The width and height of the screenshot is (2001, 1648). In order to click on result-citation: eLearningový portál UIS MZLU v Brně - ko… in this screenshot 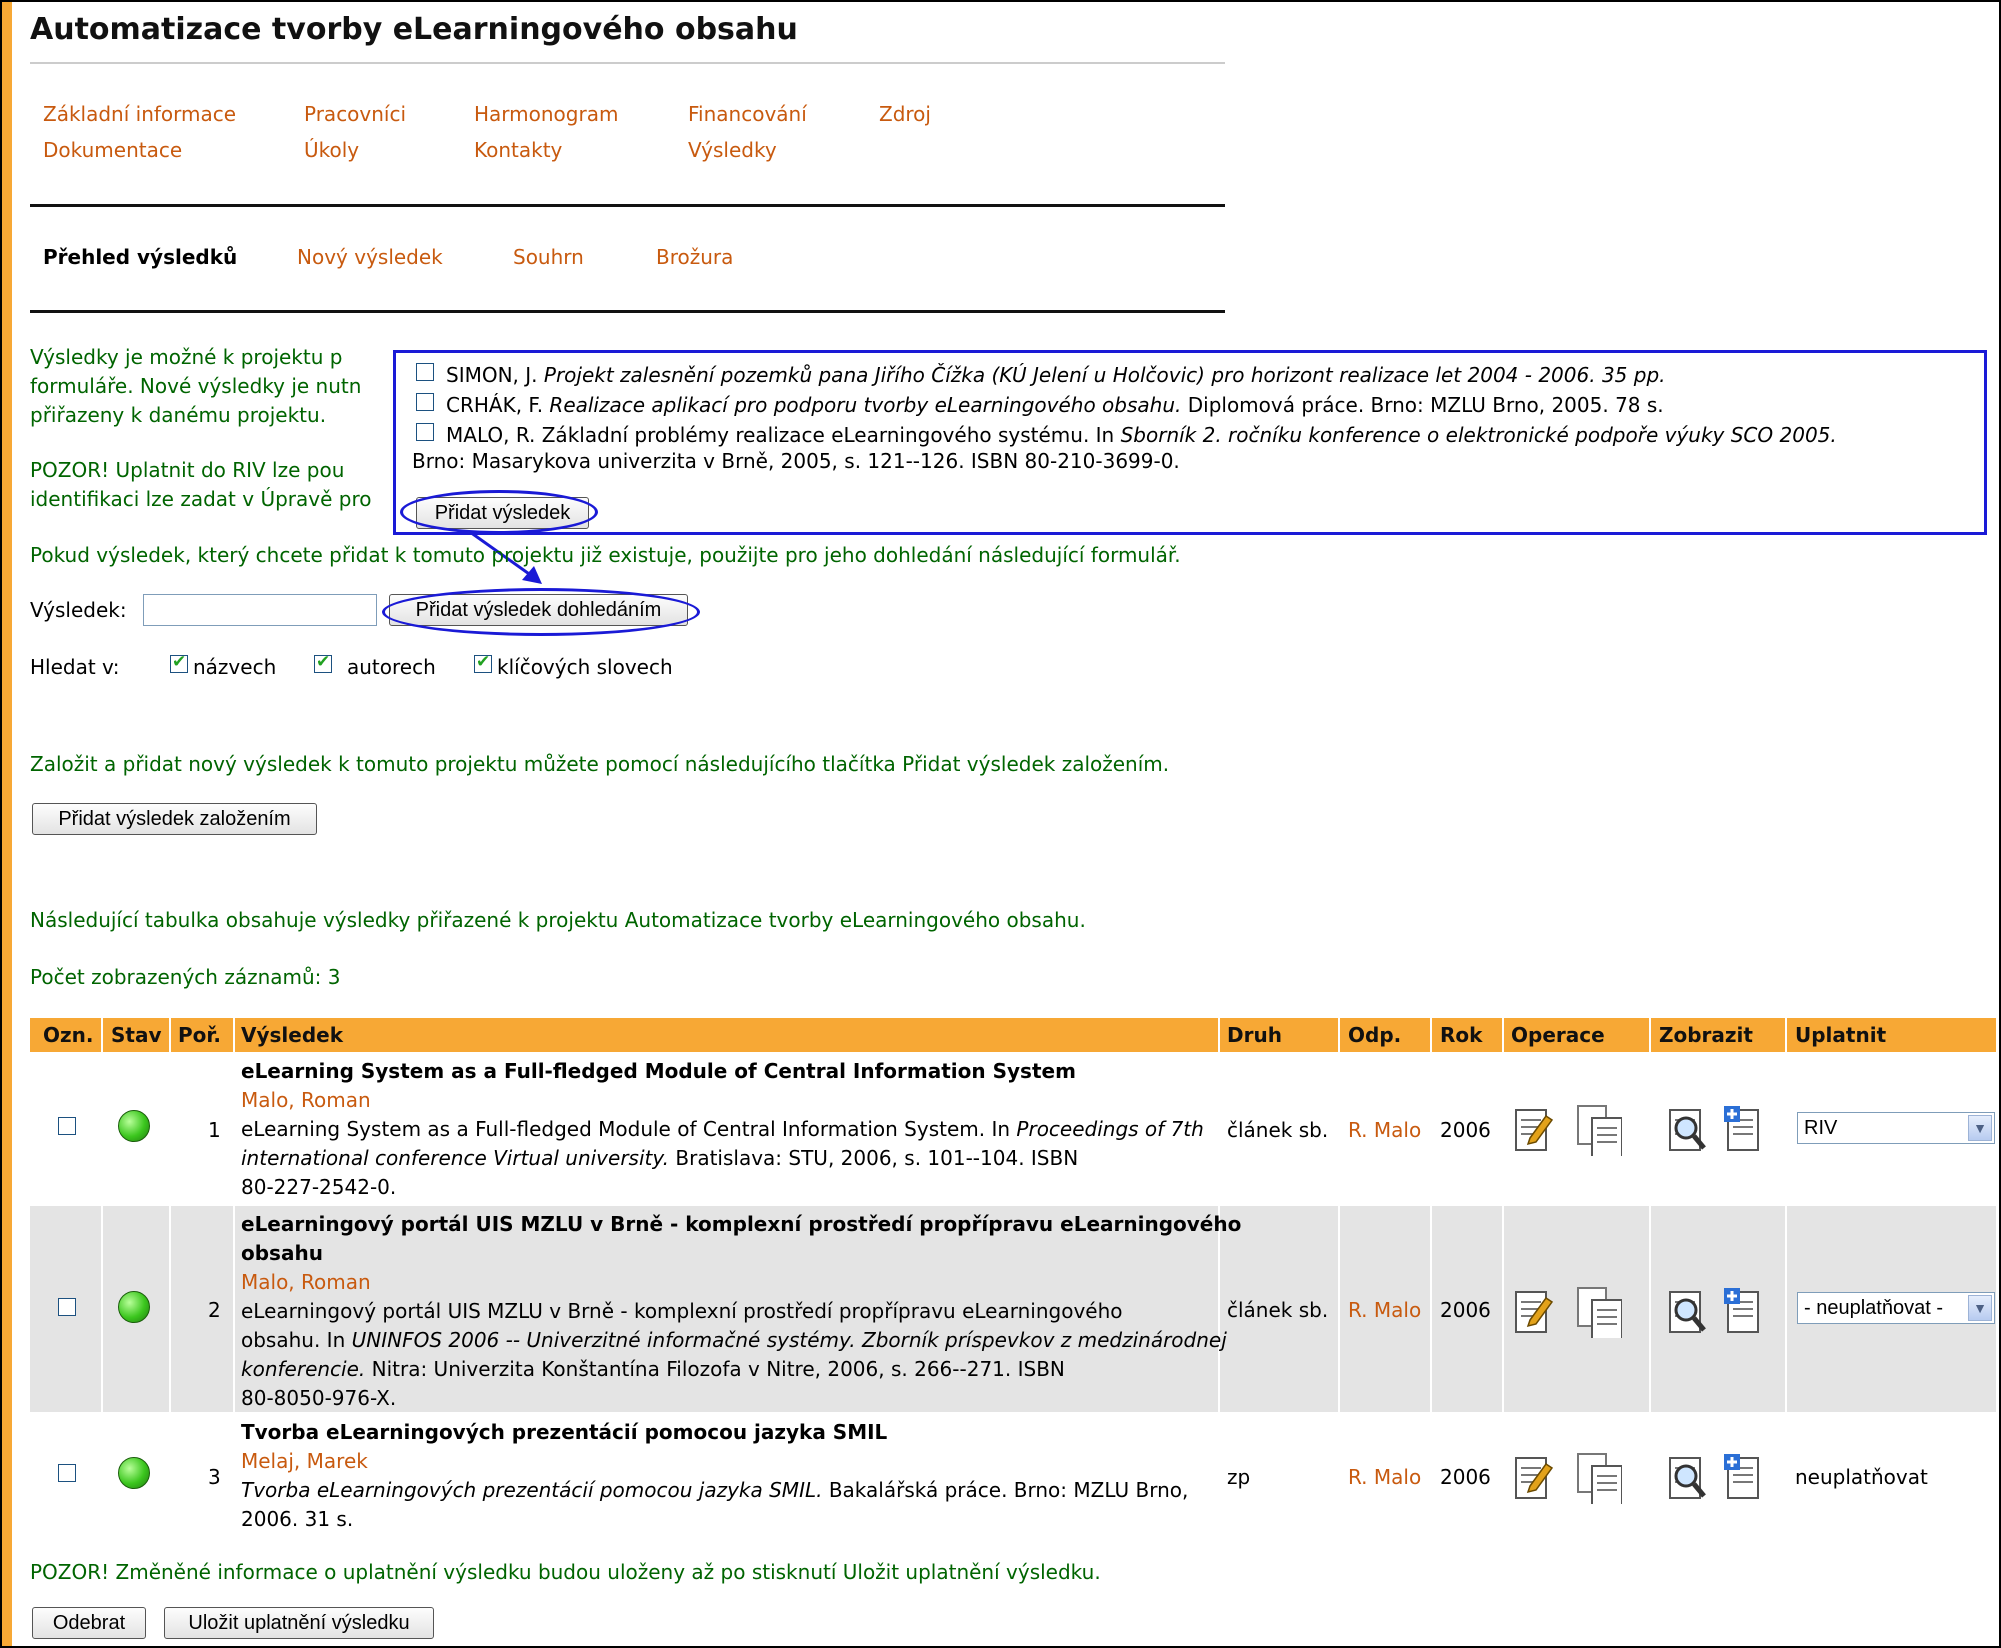, I will do `click(682, 1311)`.